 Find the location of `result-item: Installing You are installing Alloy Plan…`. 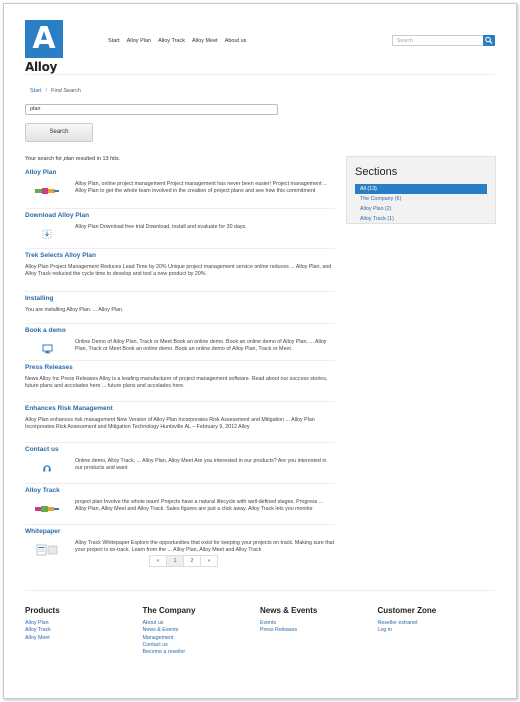

result-item: Installing You are installing Alloy Plan… is located at coordinates (180, 309).